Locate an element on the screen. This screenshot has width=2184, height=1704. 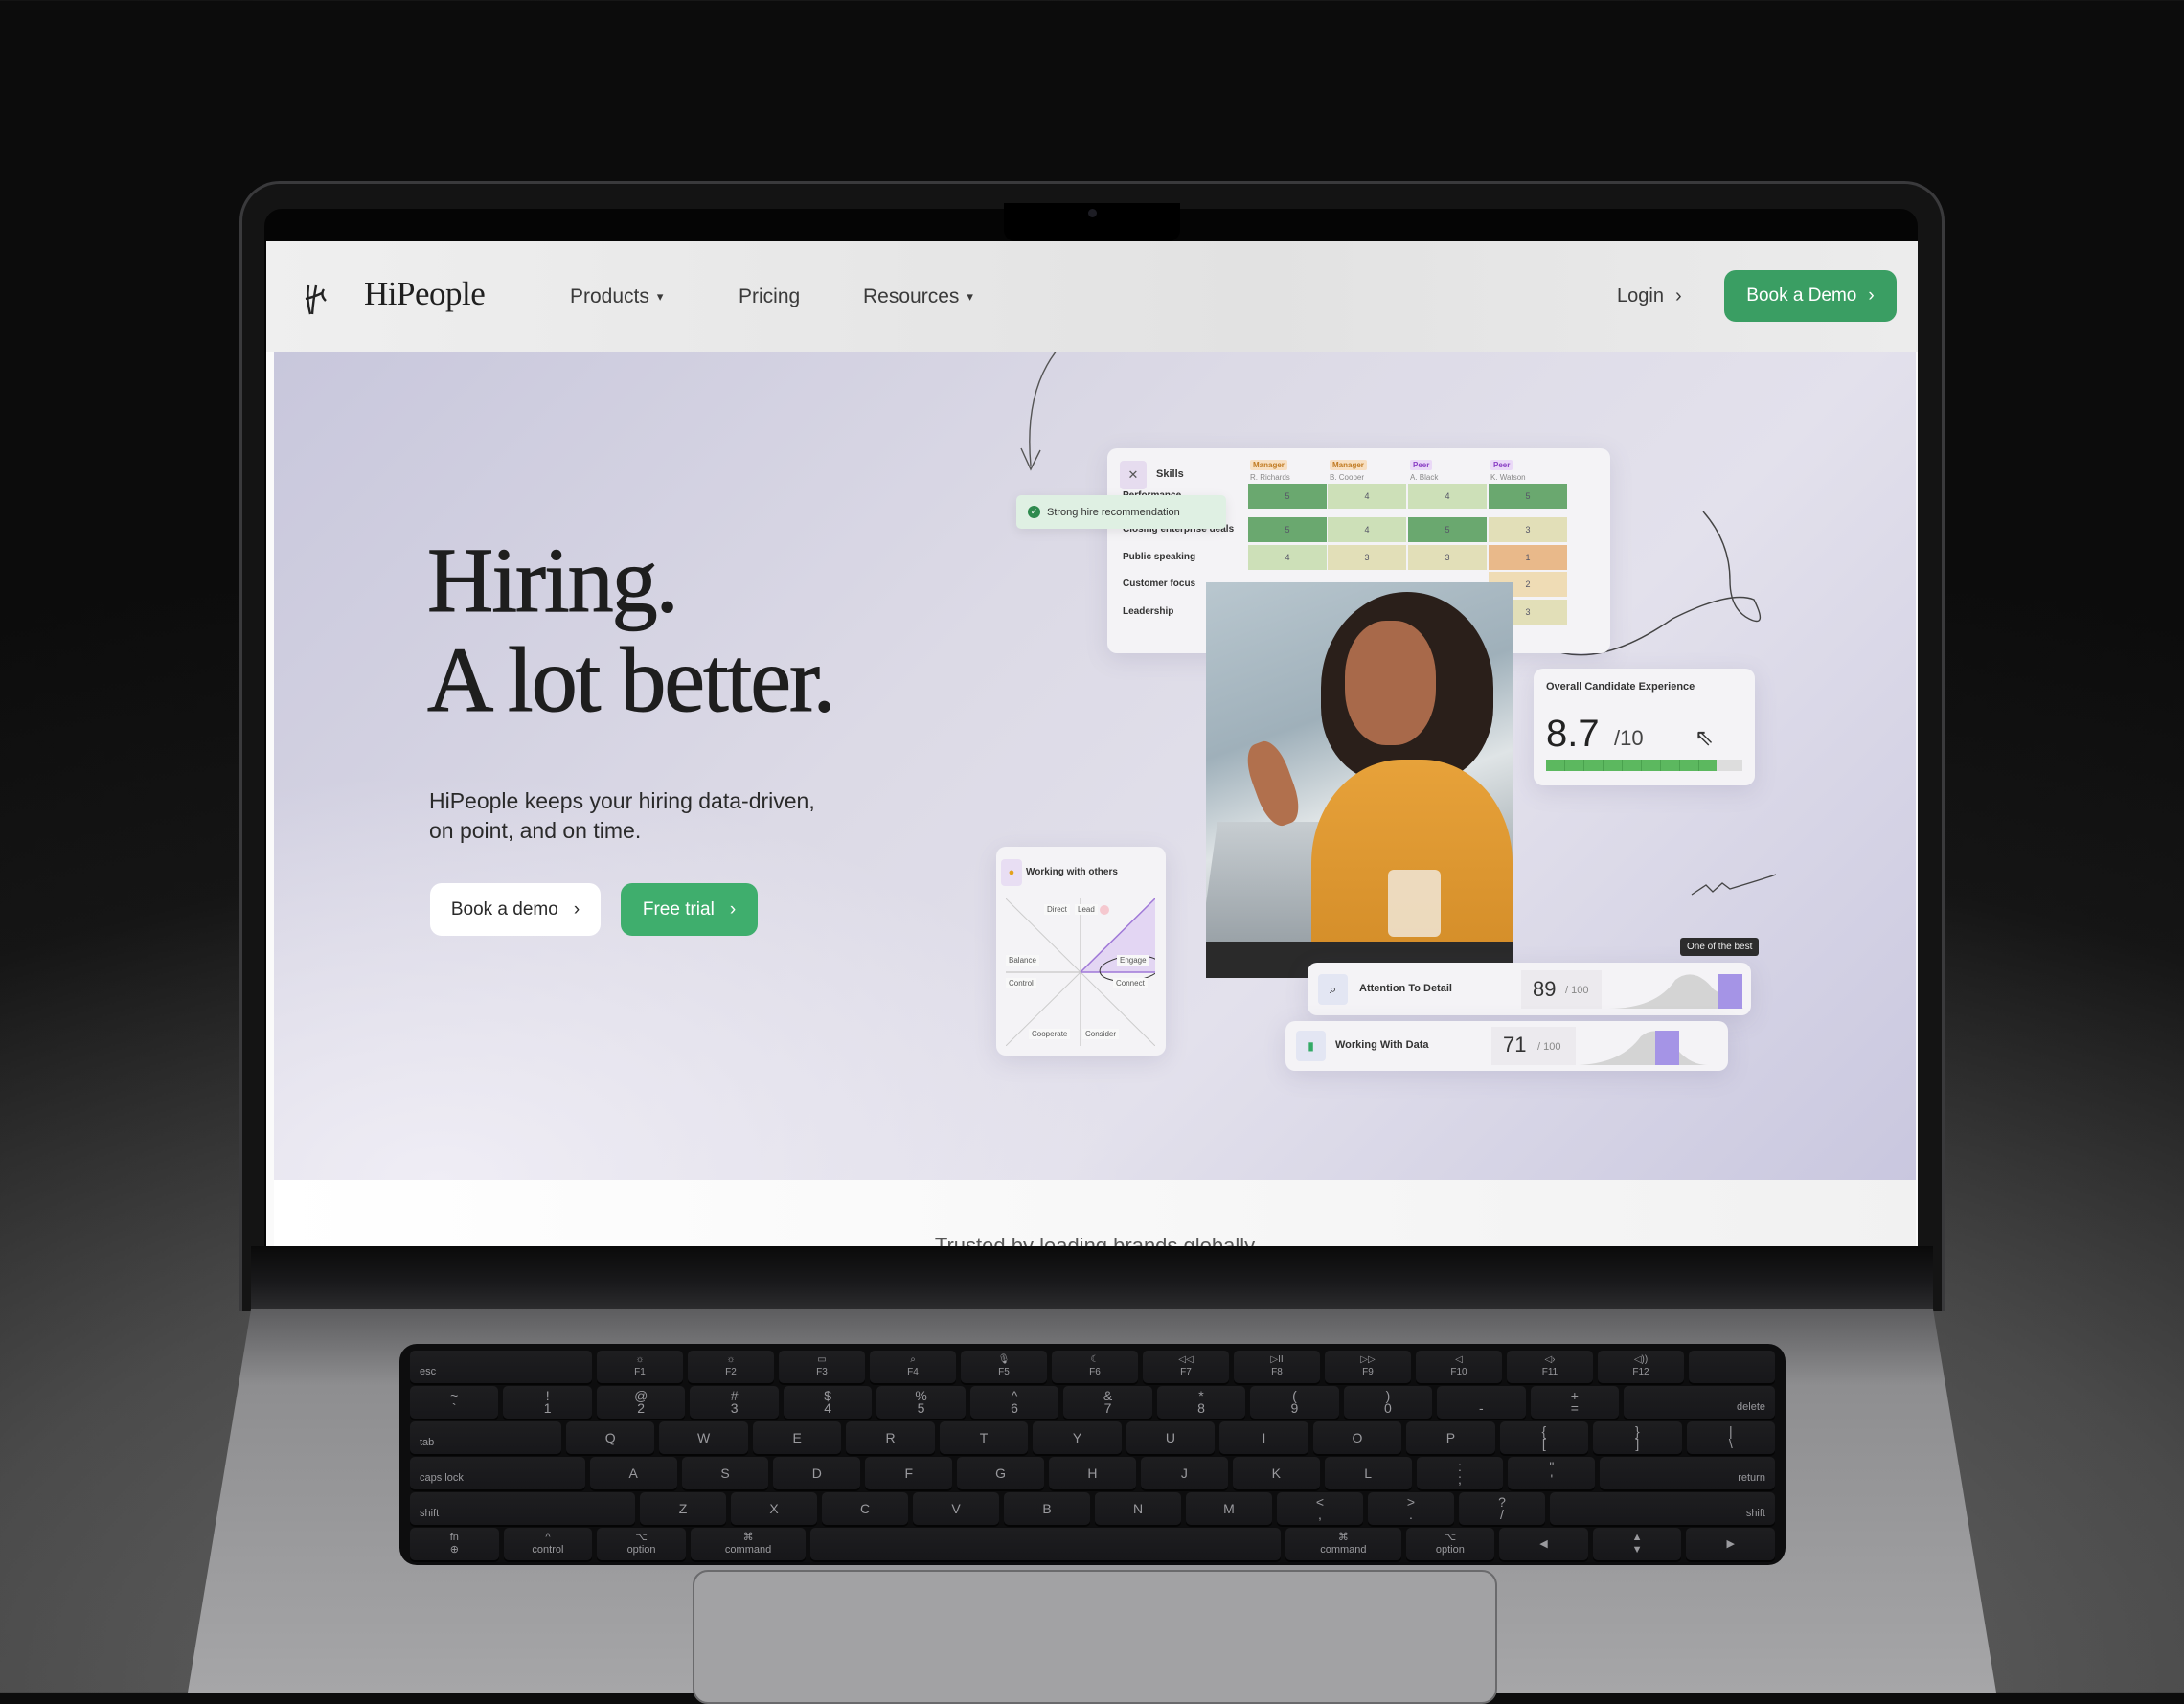
key: : ; is located at coordinates (1460, 1473).